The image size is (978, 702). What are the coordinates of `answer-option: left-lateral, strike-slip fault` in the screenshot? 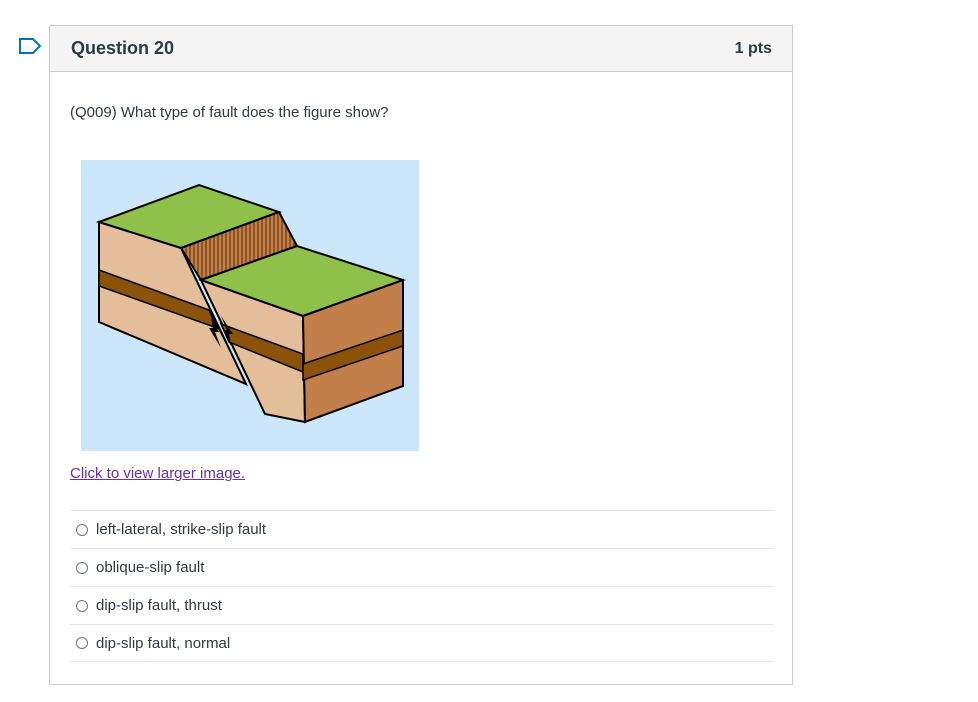 It's located at (422, 529).